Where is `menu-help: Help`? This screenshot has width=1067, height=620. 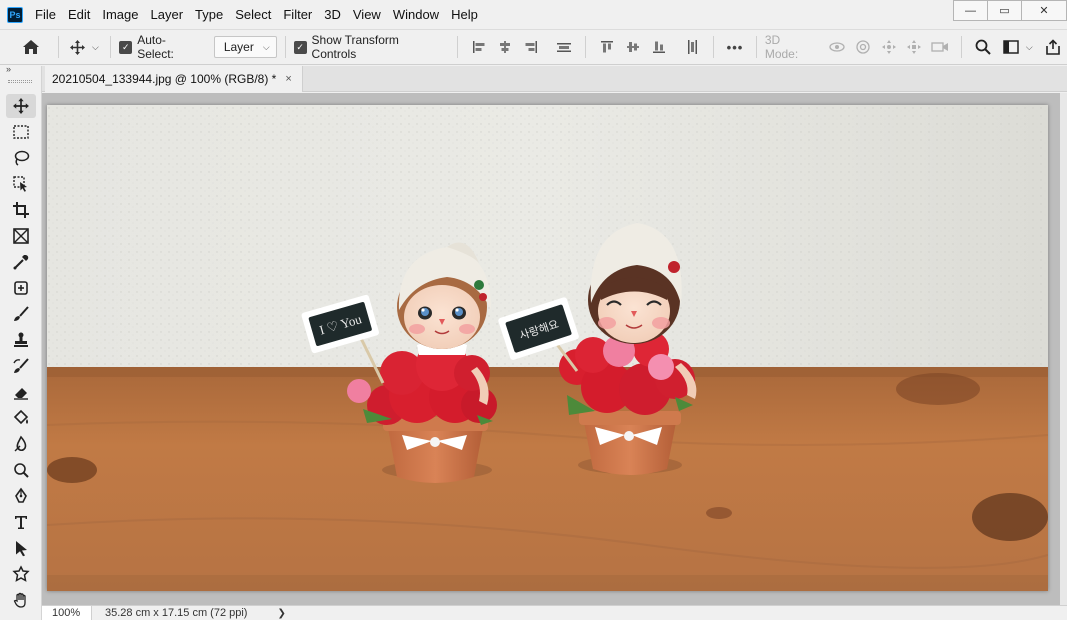
menu-help: Help is located at coordinates (464, 14).